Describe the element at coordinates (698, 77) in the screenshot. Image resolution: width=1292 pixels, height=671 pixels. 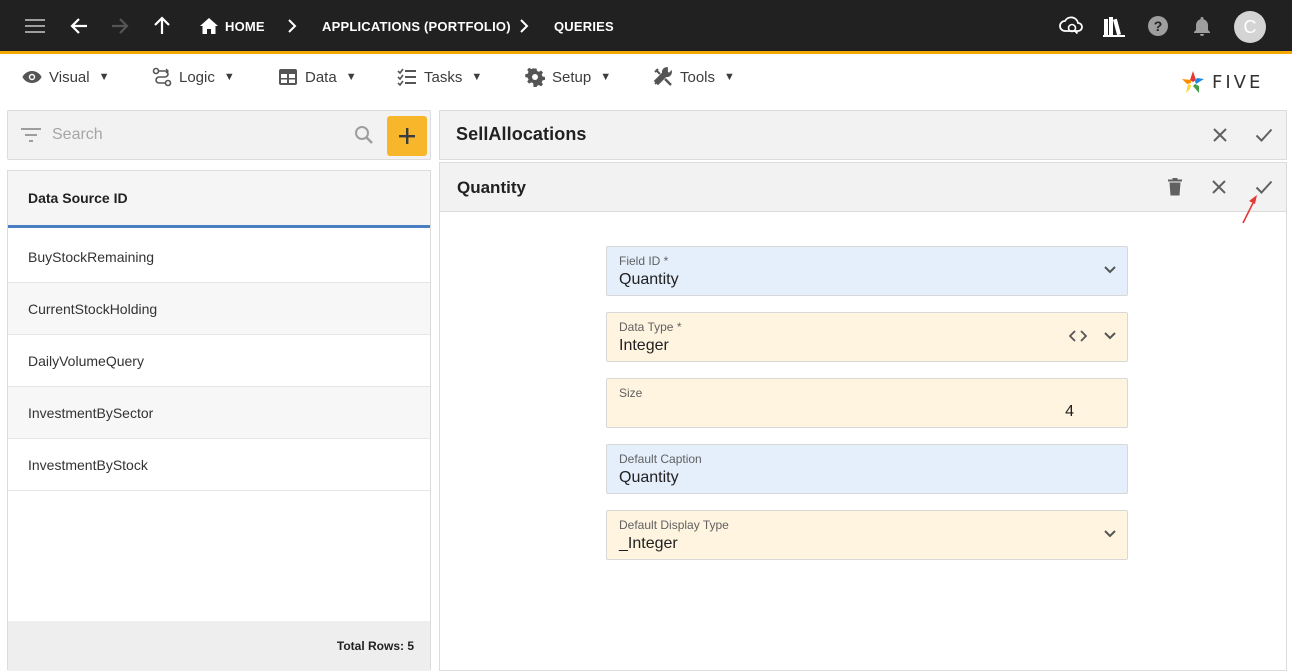
I see `menu-tools-label: Tools` at that location.